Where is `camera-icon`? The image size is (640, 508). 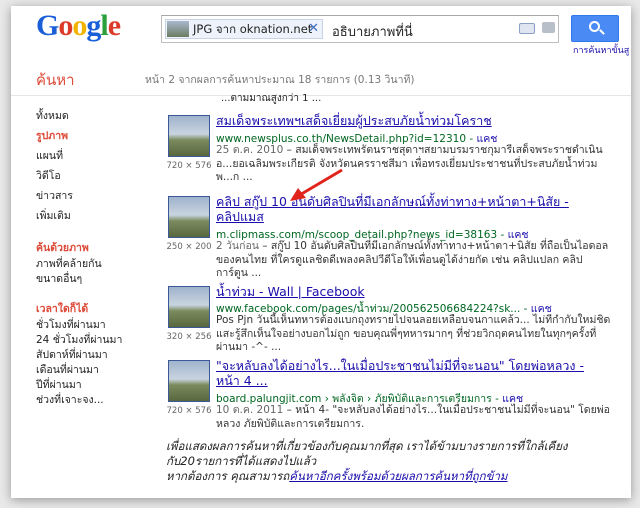
camera-icon is located at coordinates (548, 27).